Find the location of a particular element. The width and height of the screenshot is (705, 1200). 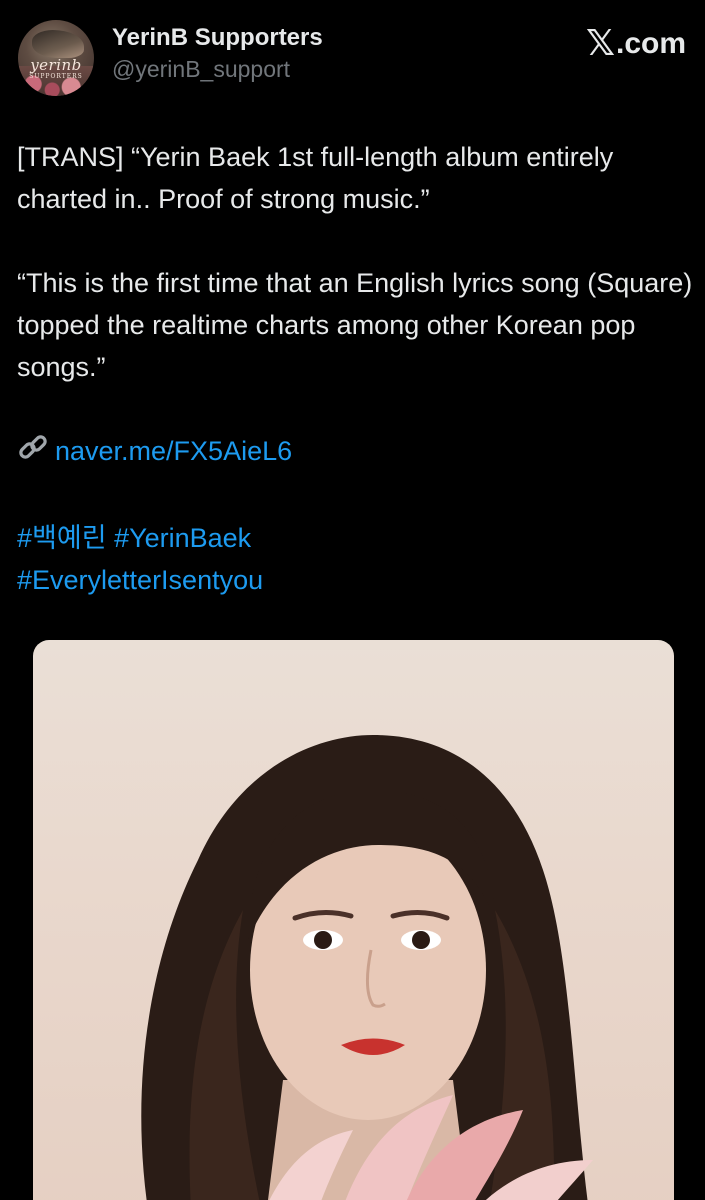

link-icon is located at coordinates (36, 453).